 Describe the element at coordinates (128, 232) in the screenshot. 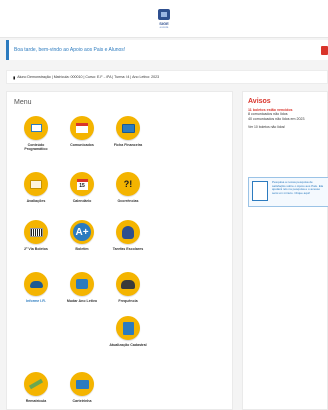

I see `head-gears-icon` at that location.